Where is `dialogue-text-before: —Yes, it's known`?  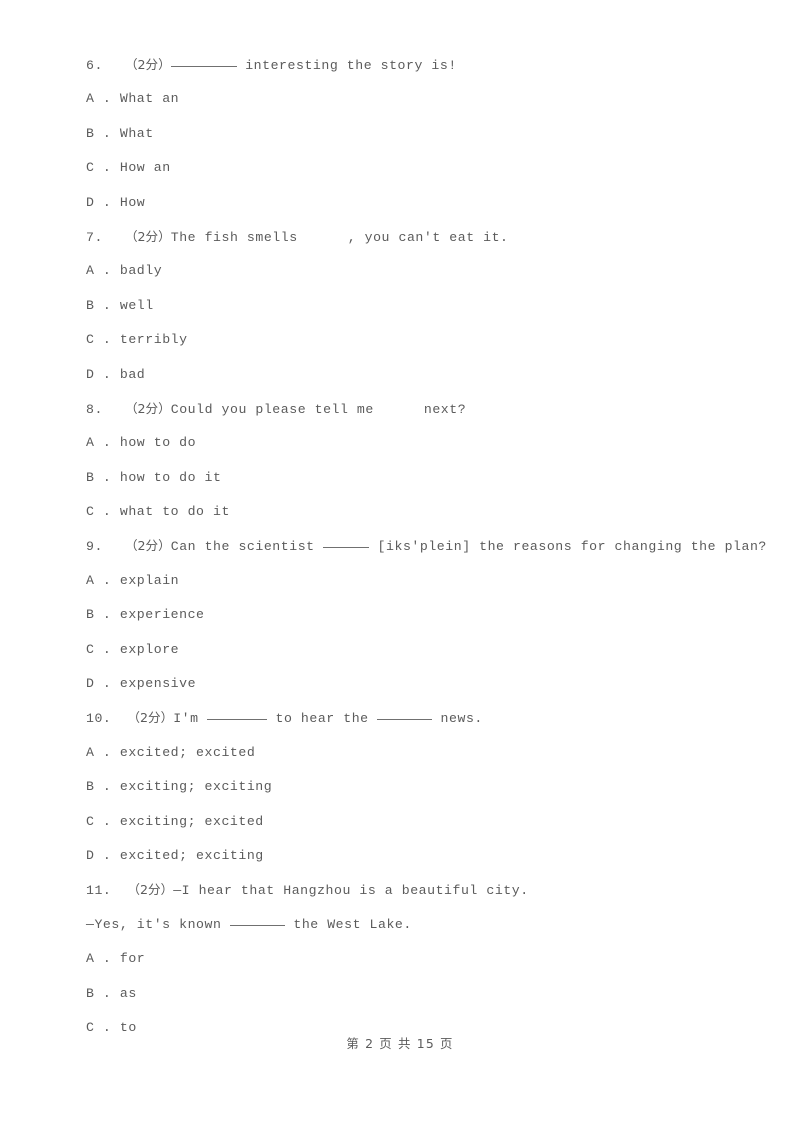 dialogue-text-before: —Yes, it's known is located at coordinates (158, 924).